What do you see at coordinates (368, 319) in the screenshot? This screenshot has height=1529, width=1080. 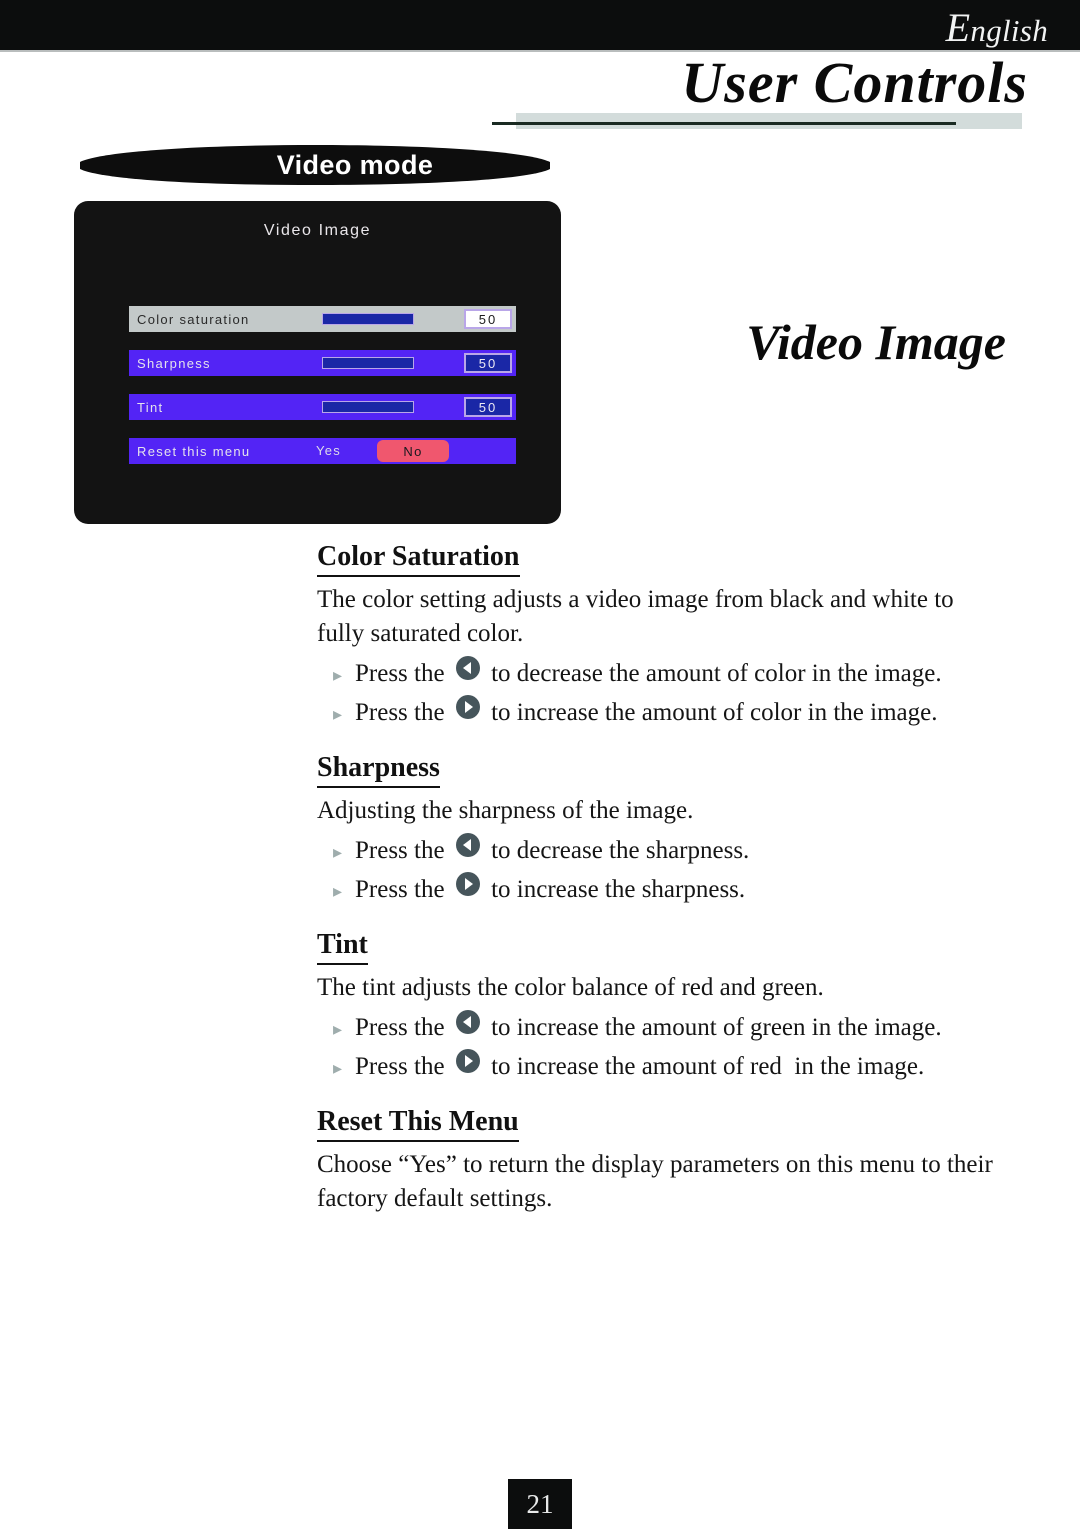 I see `color-saturation-slider` at bounding box center [368, 319].